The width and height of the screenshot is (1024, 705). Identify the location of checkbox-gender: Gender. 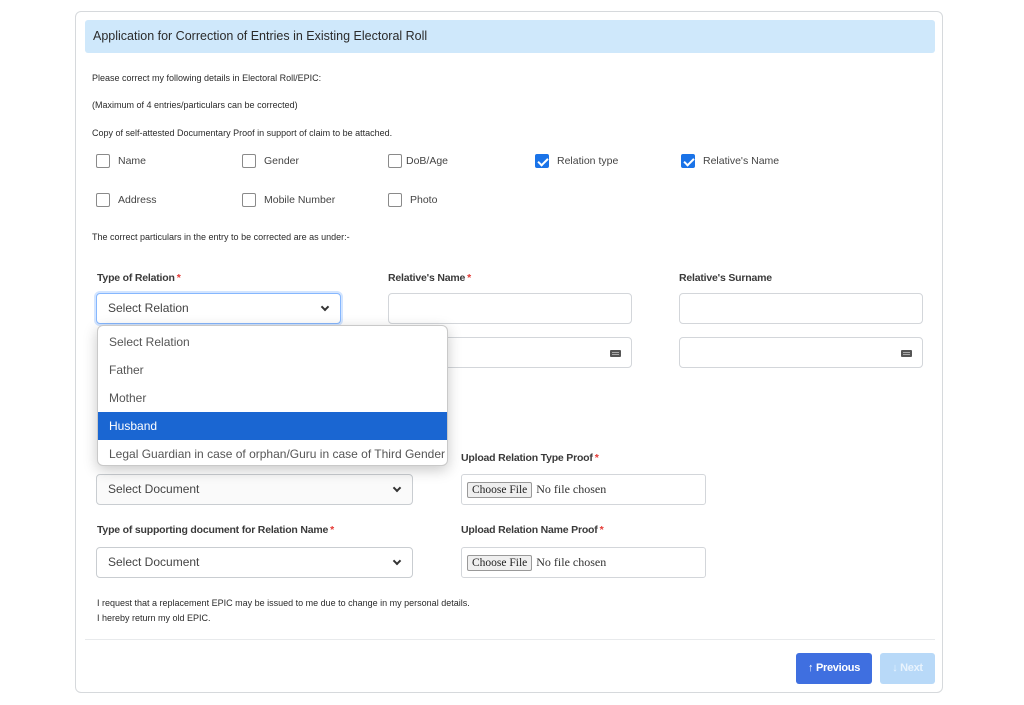
(270, 161).